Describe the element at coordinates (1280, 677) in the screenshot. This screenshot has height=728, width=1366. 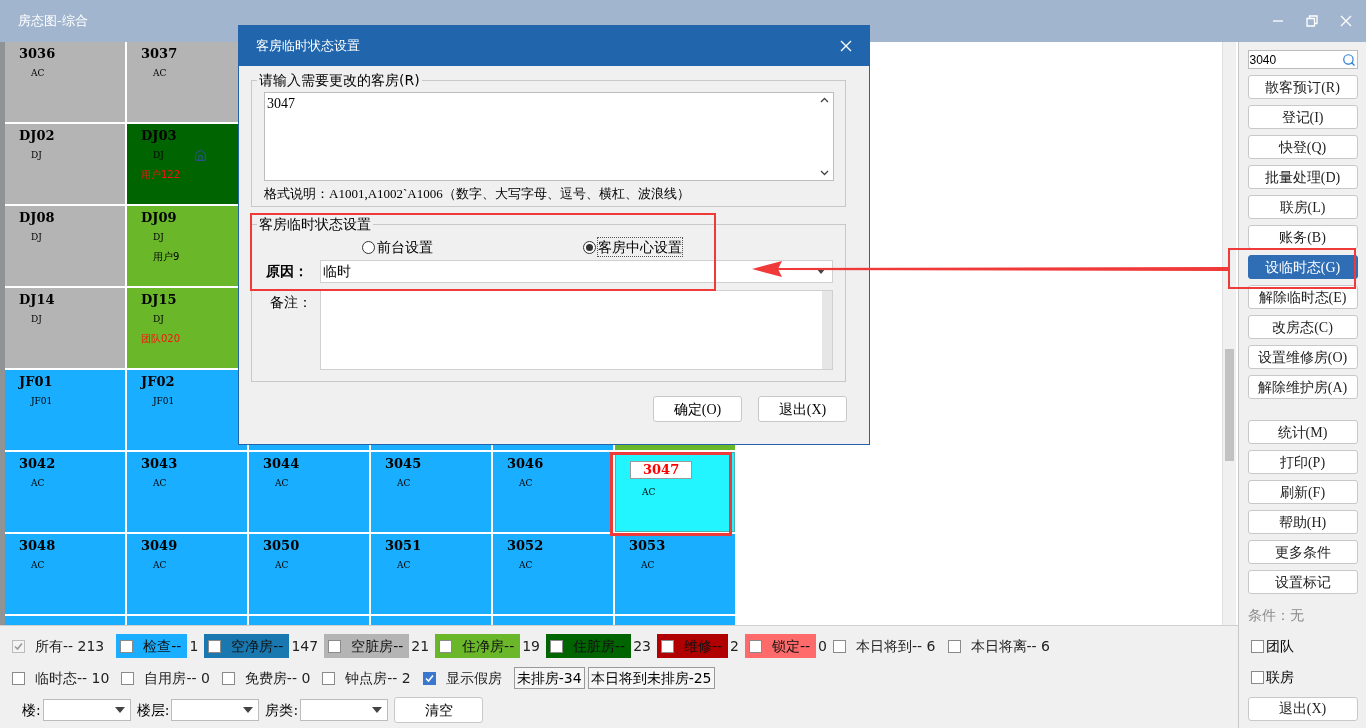
I see `filter-label: 联房` at that location.